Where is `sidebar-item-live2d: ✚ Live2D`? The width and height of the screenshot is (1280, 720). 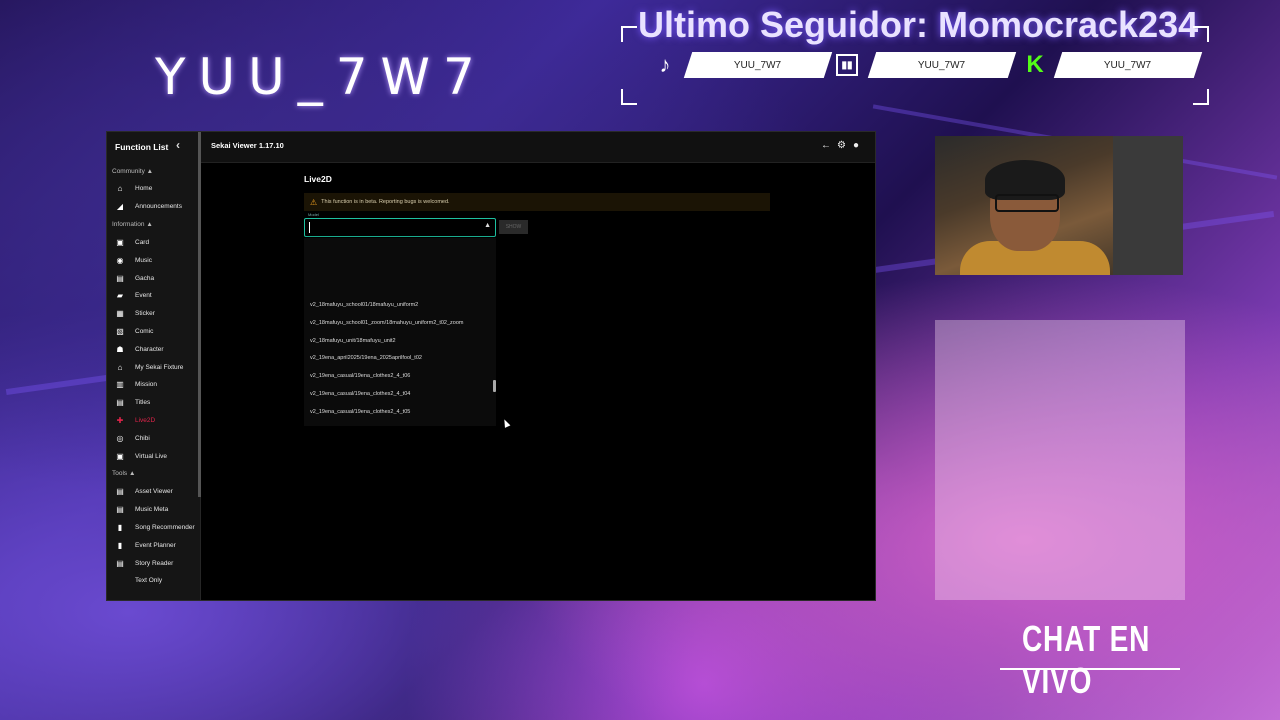
sidebar-item-live2d: ✚ Live2D is located at coordinates (153, 421).